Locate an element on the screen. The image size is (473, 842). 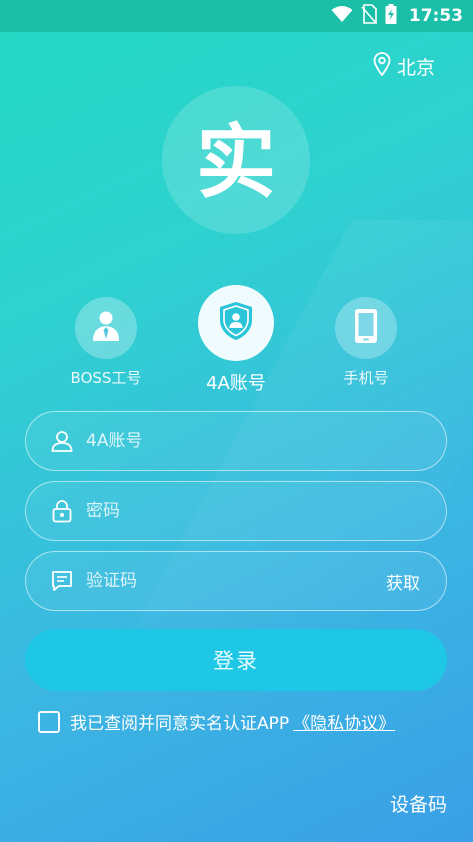
wifi-icon is located at coordinates (342, 16).